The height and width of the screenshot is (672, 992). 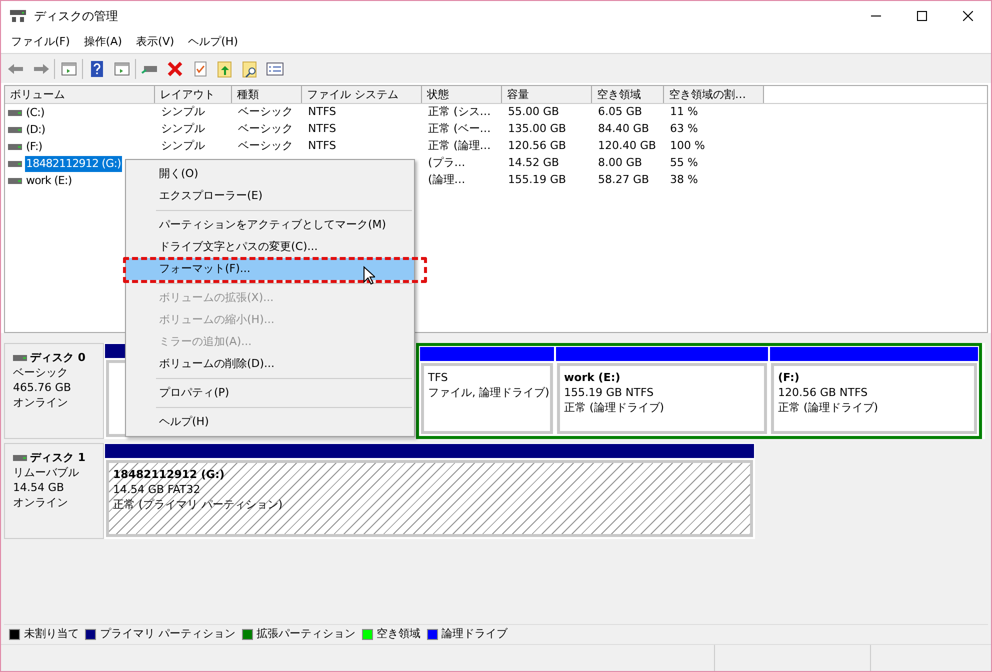 What do you see at coordinates (46, 472) in the screenshot?
I see `disk-type: リムーバブル` at bounding box center [46, 472].